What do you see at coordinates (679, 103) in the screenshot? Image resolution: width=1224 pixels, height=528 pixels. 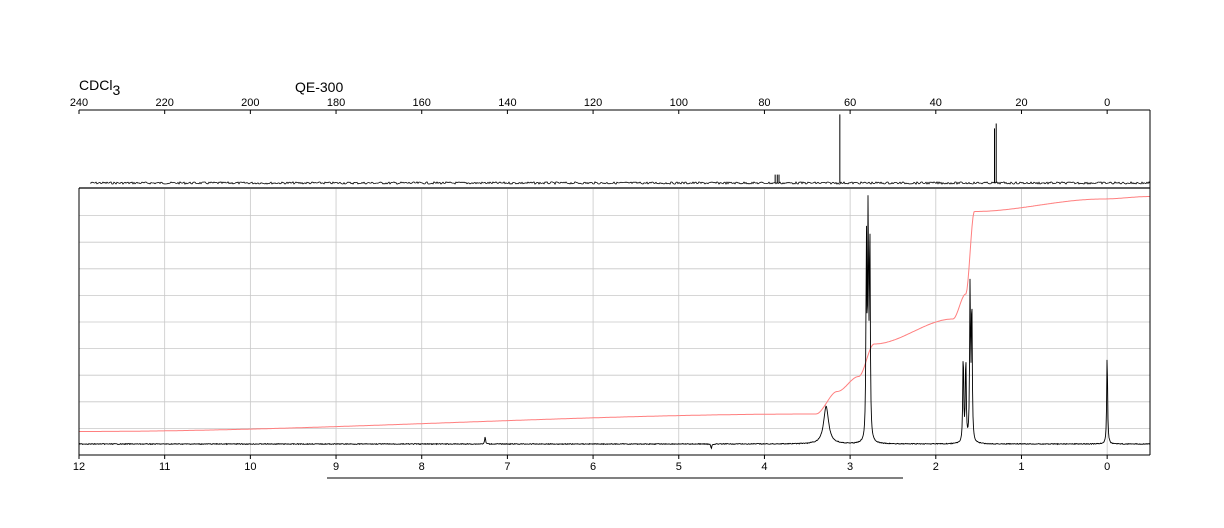 I see `c13-tick-label: 100` at bounding box center [679, 103].